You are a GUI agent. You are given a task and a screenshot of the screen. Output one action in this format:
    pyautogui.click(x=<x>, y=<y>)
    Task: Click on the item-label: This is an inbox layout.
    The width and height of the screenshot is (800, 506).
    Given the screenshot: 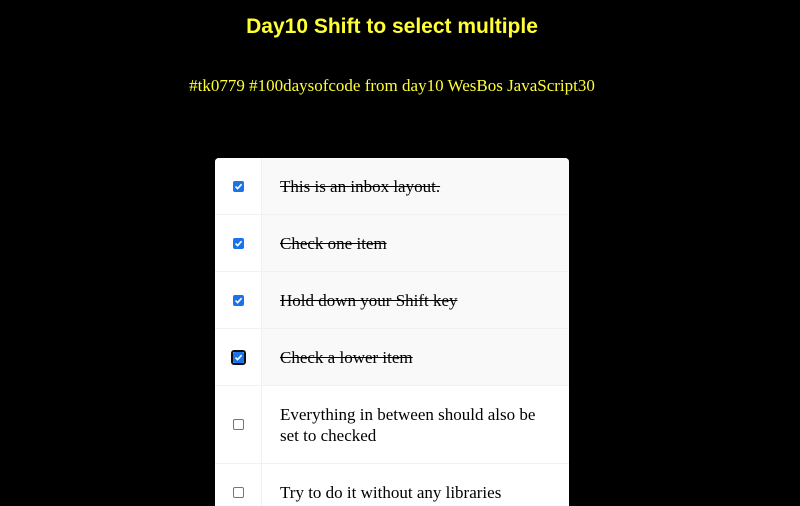 What is the action you would take?
    pyautogui.click(x=360, y=186)
    